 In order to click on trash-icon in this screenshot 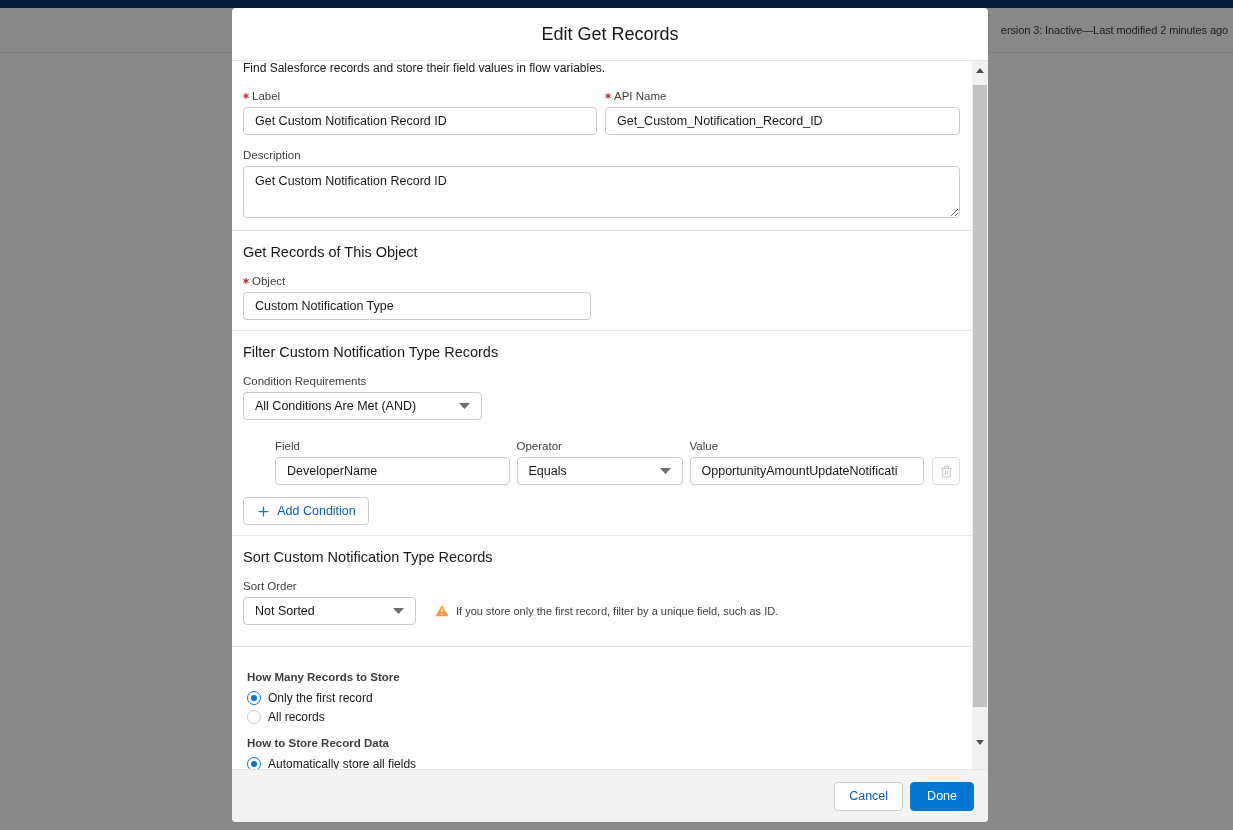, I will do `click(946, 471)`.